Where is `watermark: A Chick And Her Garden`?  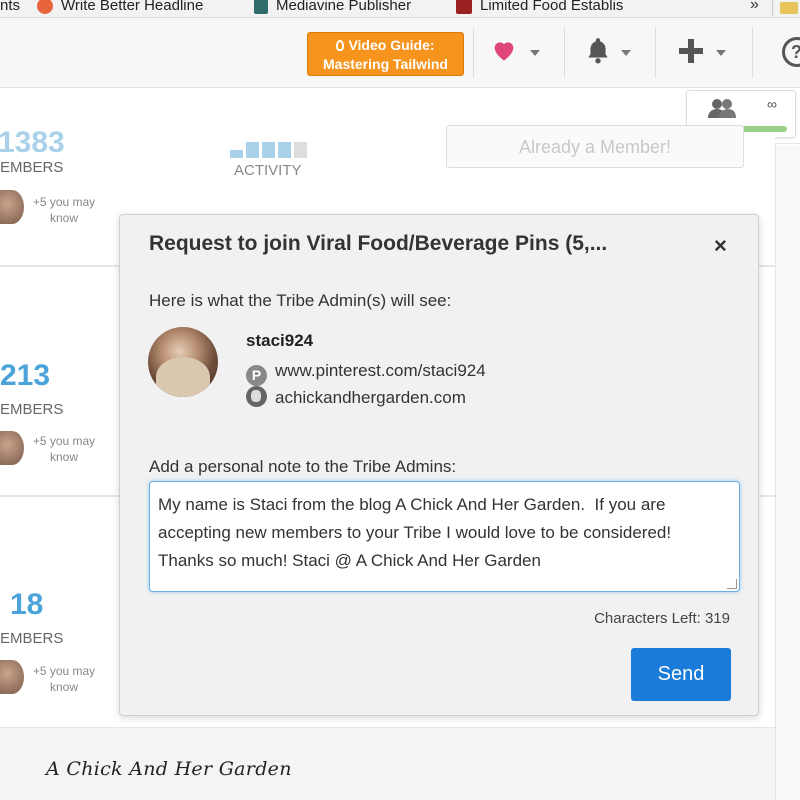
watermark: A Chick And Her Garden is located at coordinates (169, 769).